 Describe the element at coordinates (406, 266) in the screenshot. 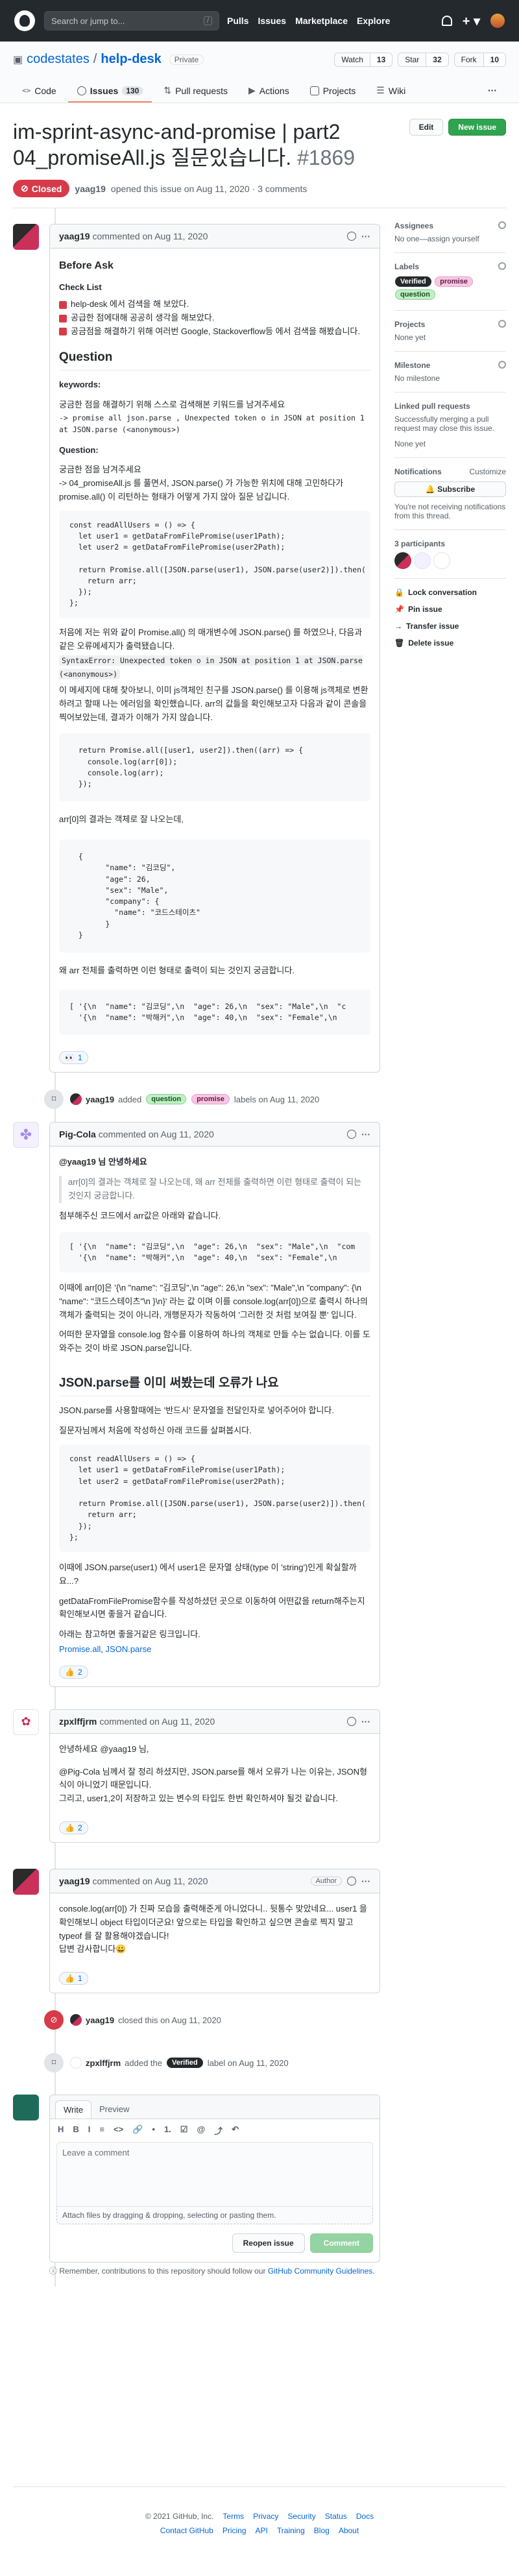

I see `labels-title: Labels` at that location.